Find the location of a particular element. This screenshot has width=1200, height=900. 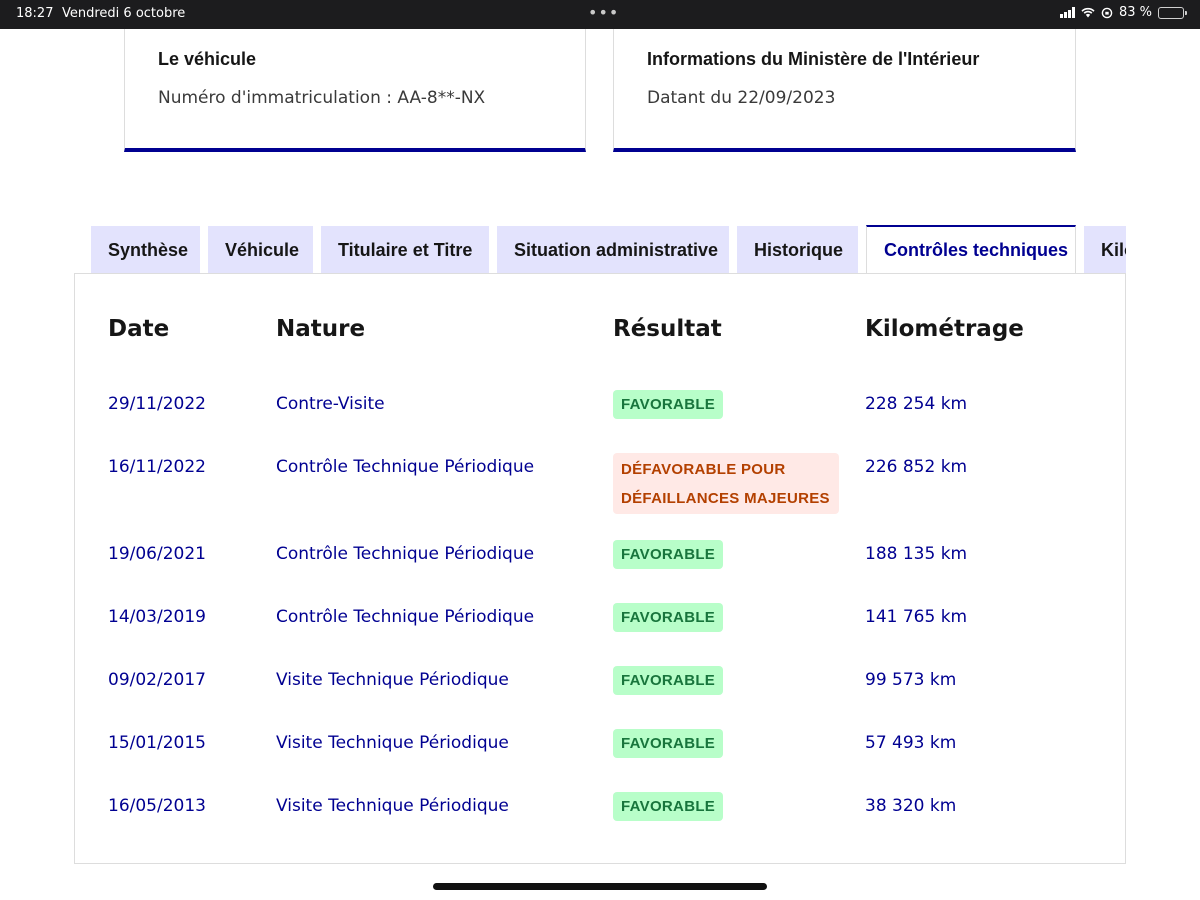

tab-situation-administrative: Situation administrative is located at coordinates (613, 250).